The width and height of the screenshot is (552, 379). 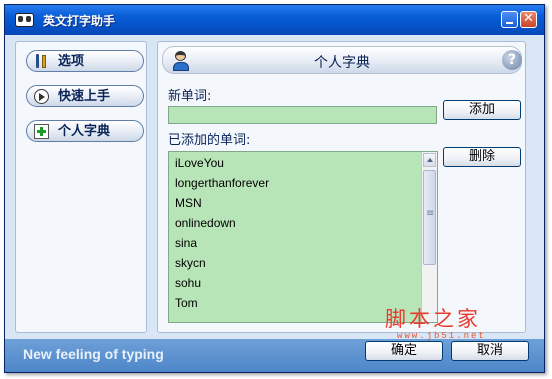 I want to click on sidebar-item-label: 选项, so click(x=71, y=61).